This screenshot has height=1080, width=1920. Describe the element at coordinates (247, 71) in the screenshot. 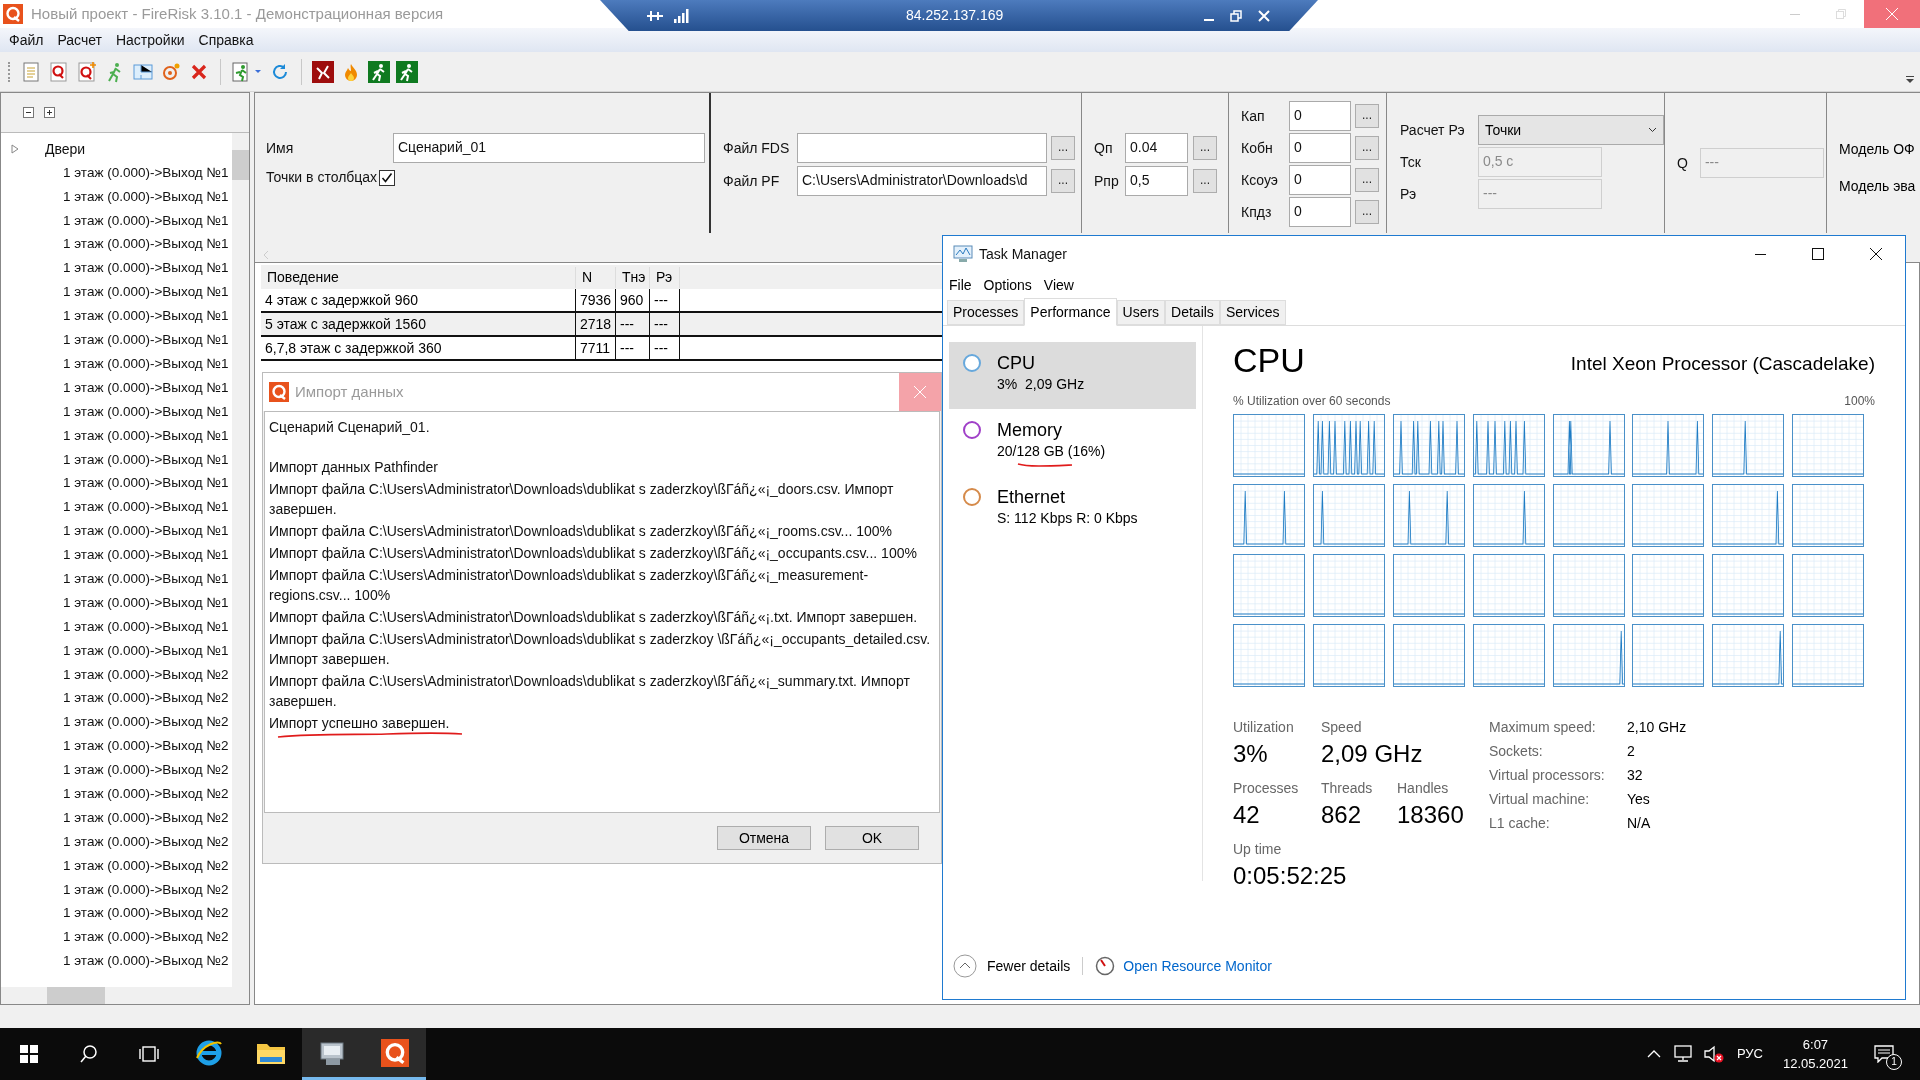

I see `exit-door-icon` at that location.